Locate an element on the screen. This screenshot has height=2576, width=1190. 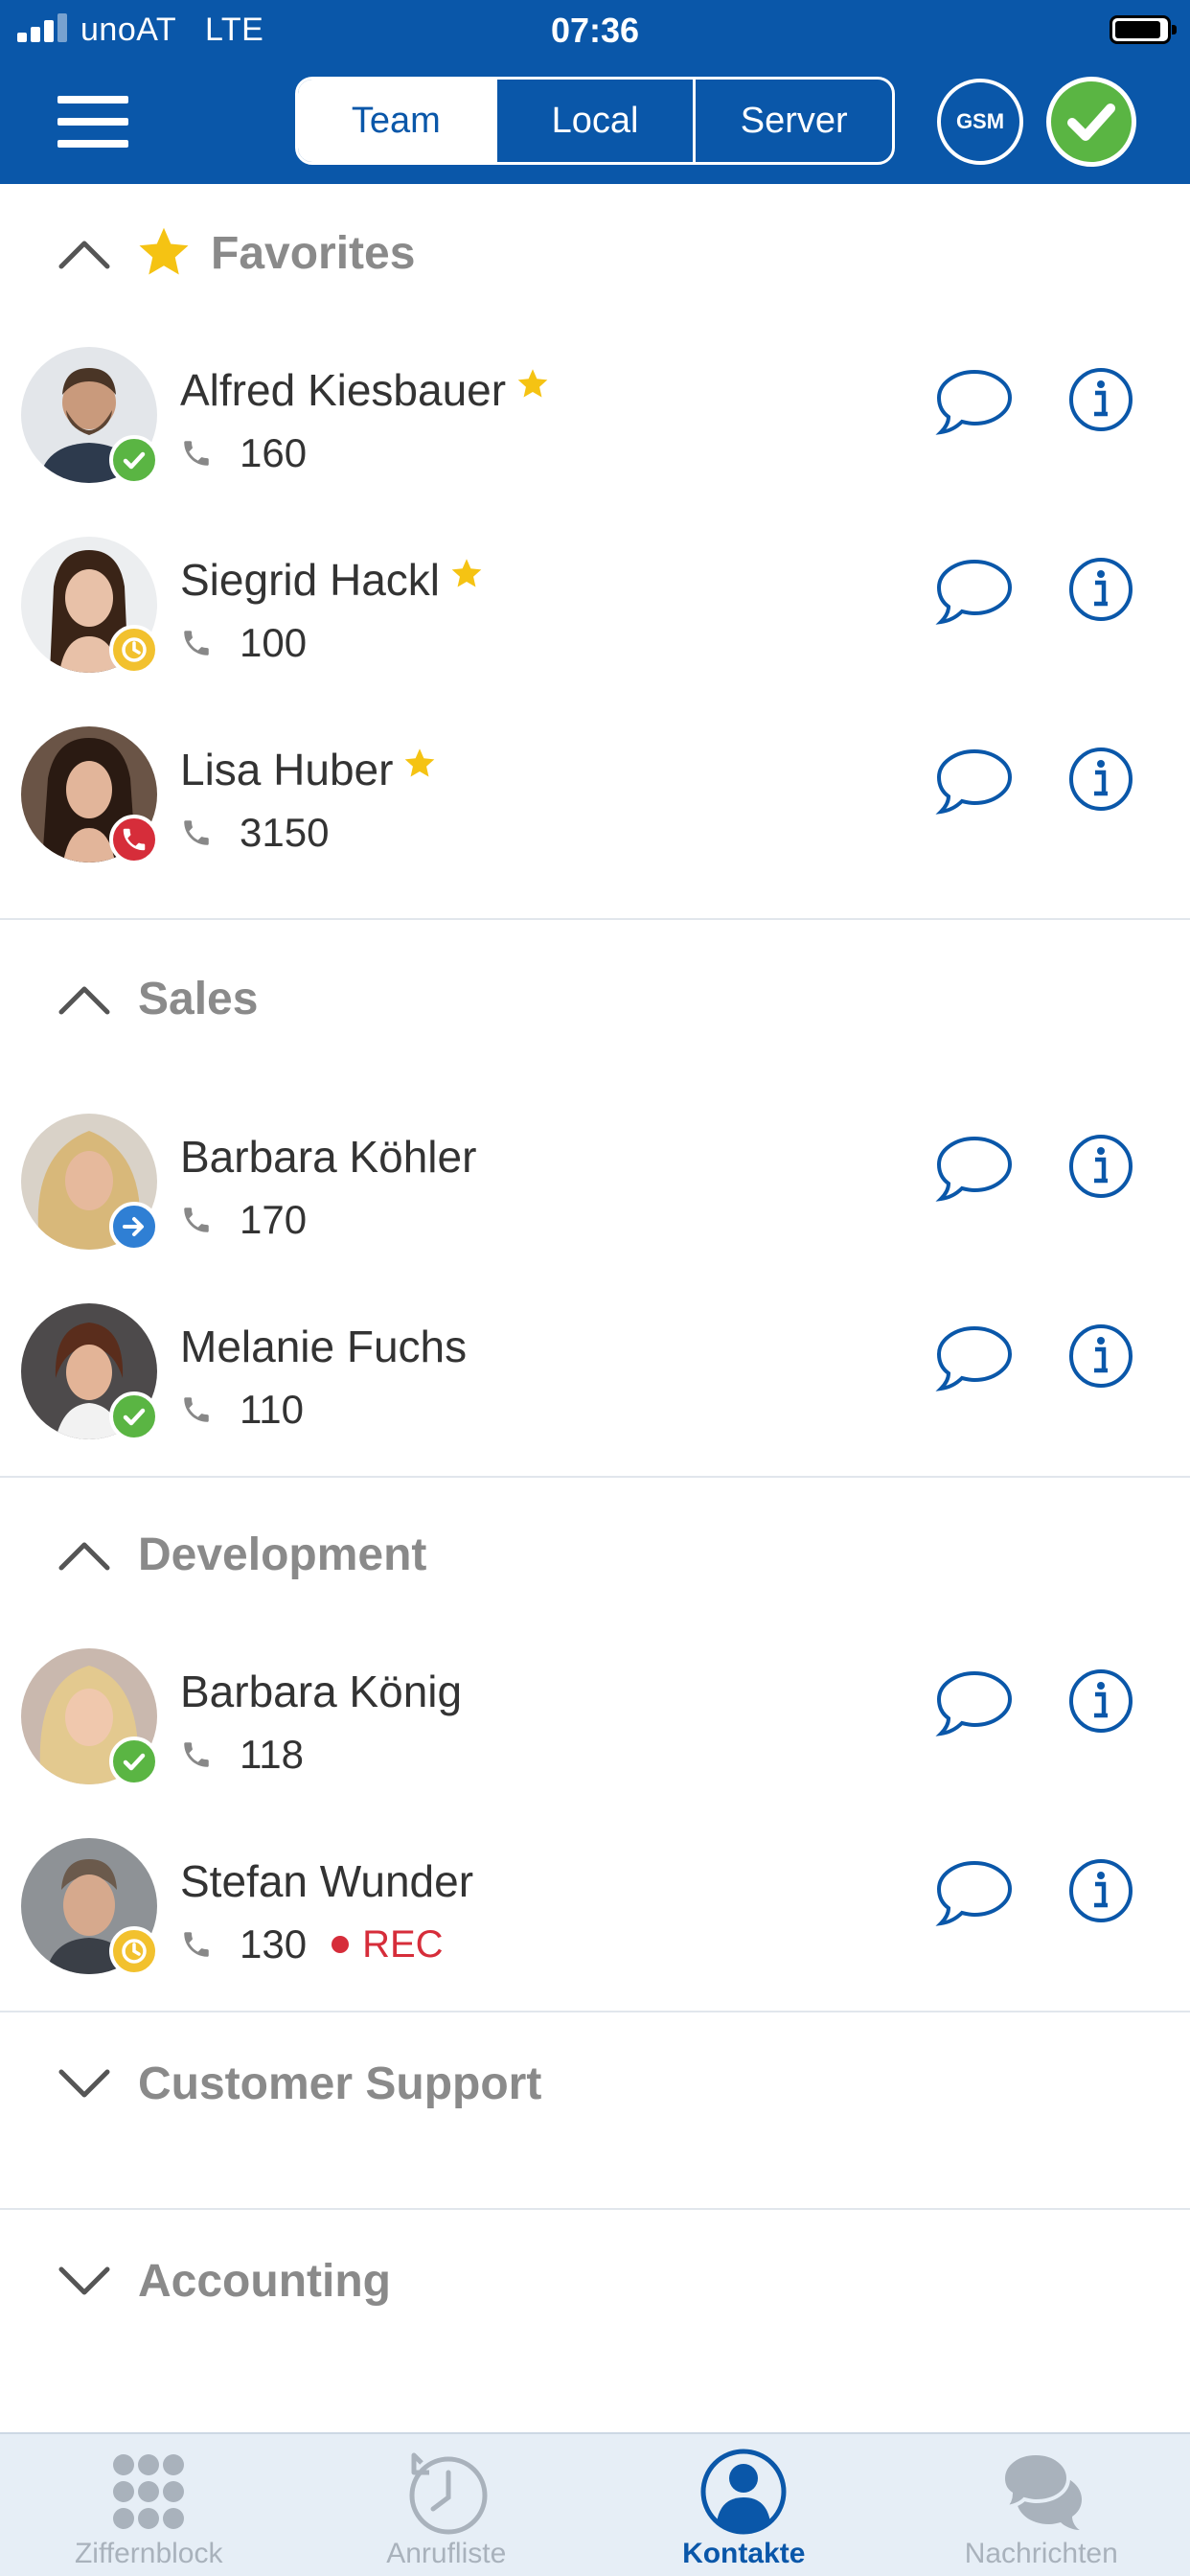
segment-team: Team is located at coordinates (397, 121).